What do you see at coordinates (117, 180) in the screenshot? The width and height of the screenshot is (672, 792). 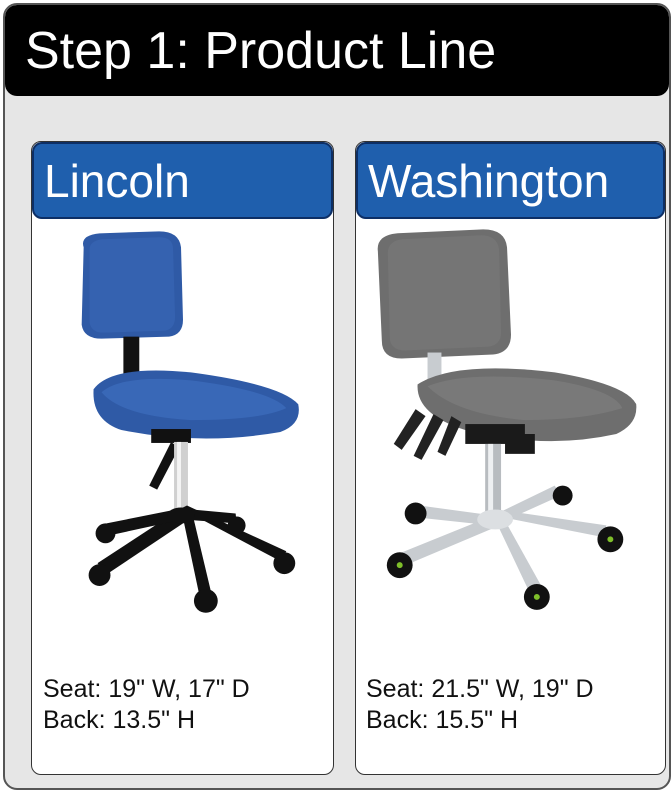 I see `product-name: Lincoln` at bounding box center [117, 180].